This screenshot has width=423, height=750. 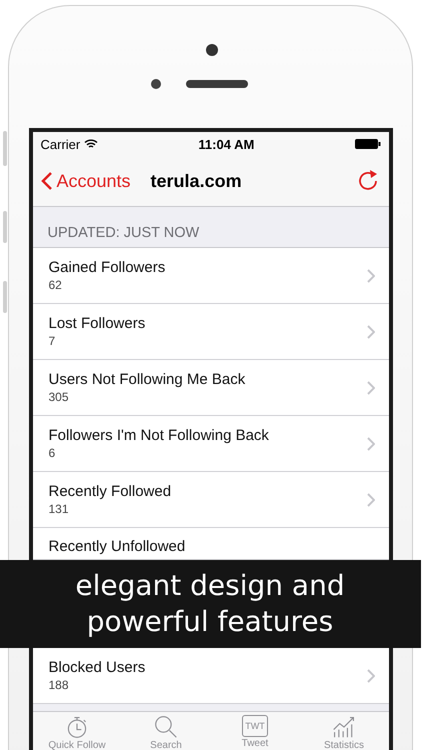 I want to click on row-title: Lost Followers, so click(x=97, y=323).